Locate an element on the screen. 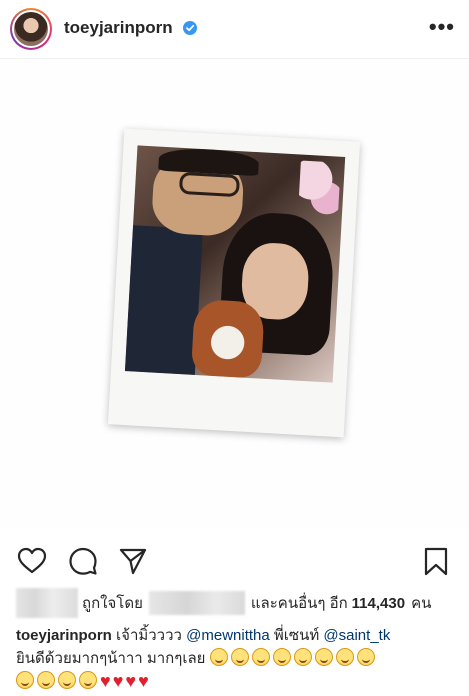 This screenshot has width=469, height=696. mention-link-2: @saint_tk is located at coordinates (356, 635).